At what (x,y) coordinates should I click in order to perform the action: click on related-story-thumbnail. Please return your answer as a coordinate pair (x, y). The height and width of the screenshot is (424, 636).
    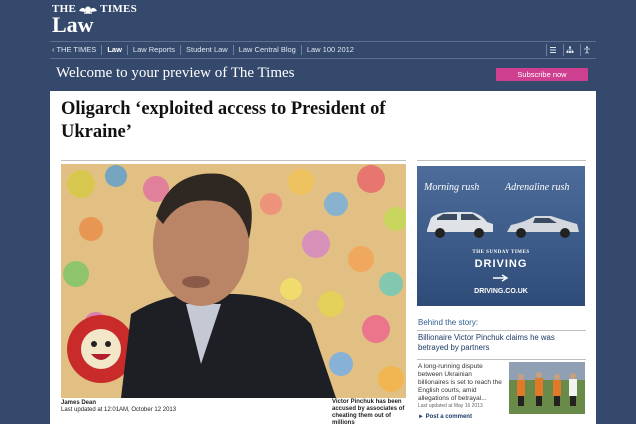
    Looking at the image, I should click on (547, 388).